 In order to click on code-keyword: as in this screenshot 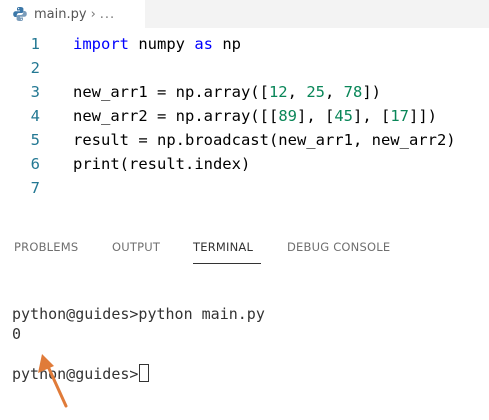, I will do `click(203, 44)`.